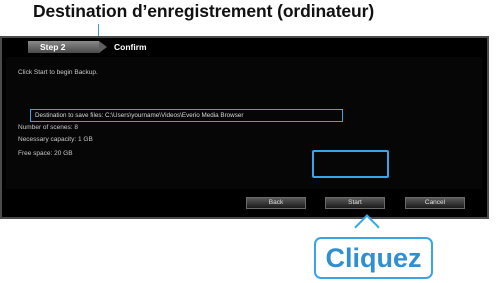 The image size is (499, 283). What do you see at coordinates (435, 203) in the screenshot?
I see `cancel-button: Cancel` at bounding box center [435, 203].